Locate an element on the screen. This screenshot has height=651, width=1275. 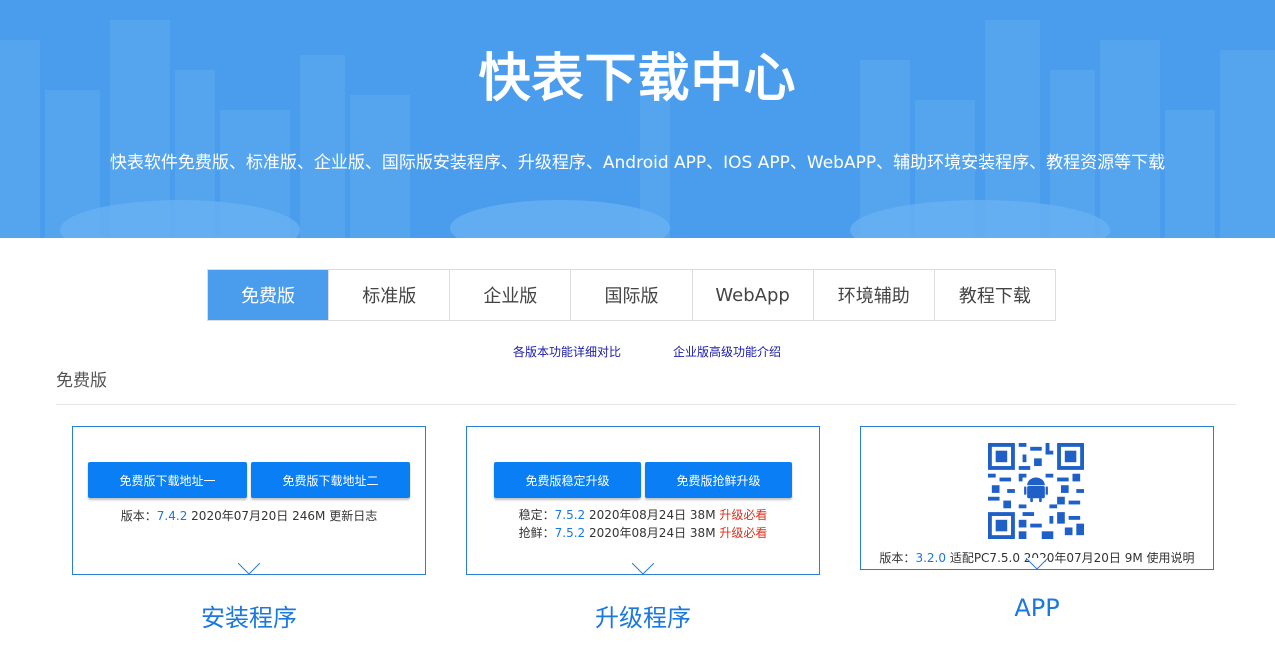
tab-tutorials: 教程下载 is located at coordinates (994, 295).